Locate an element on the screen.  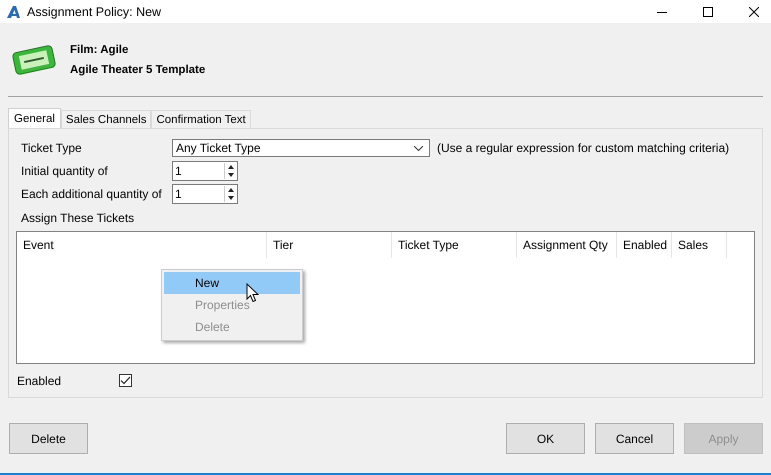
column-header: Assignment Qty is located at coordinates (567, 245).